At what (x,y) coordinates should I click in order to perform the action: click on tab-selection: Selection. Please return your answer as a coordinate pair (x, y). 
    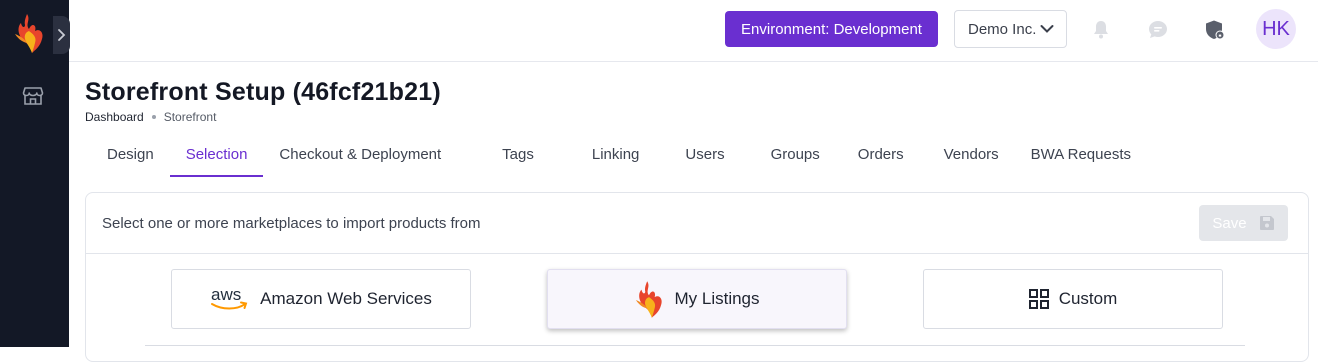
    Looking at the image, I should click on (216, 154).